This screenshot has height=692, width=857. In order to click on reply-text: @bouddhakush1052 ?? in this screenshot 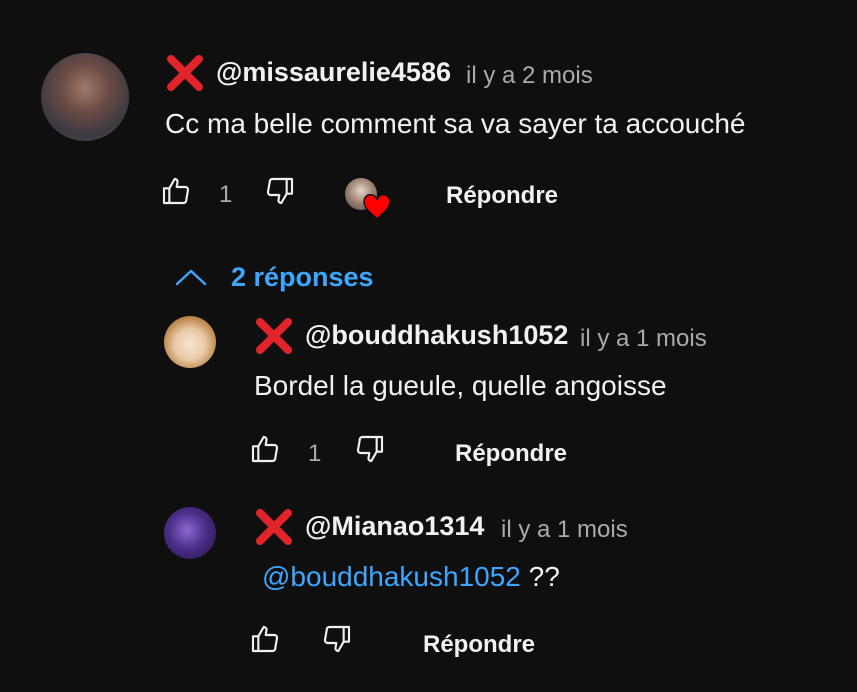, I will do `click(411, 577)`.